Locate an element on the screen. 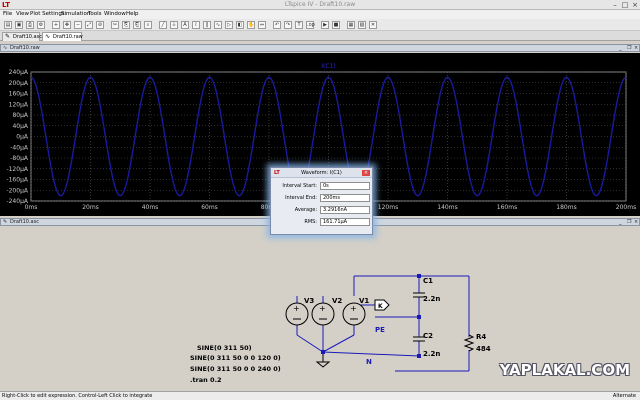 Image resolution: width=640 pixels, height=400 pixels. minimize-icon: – is located at coordinates (615, 5).